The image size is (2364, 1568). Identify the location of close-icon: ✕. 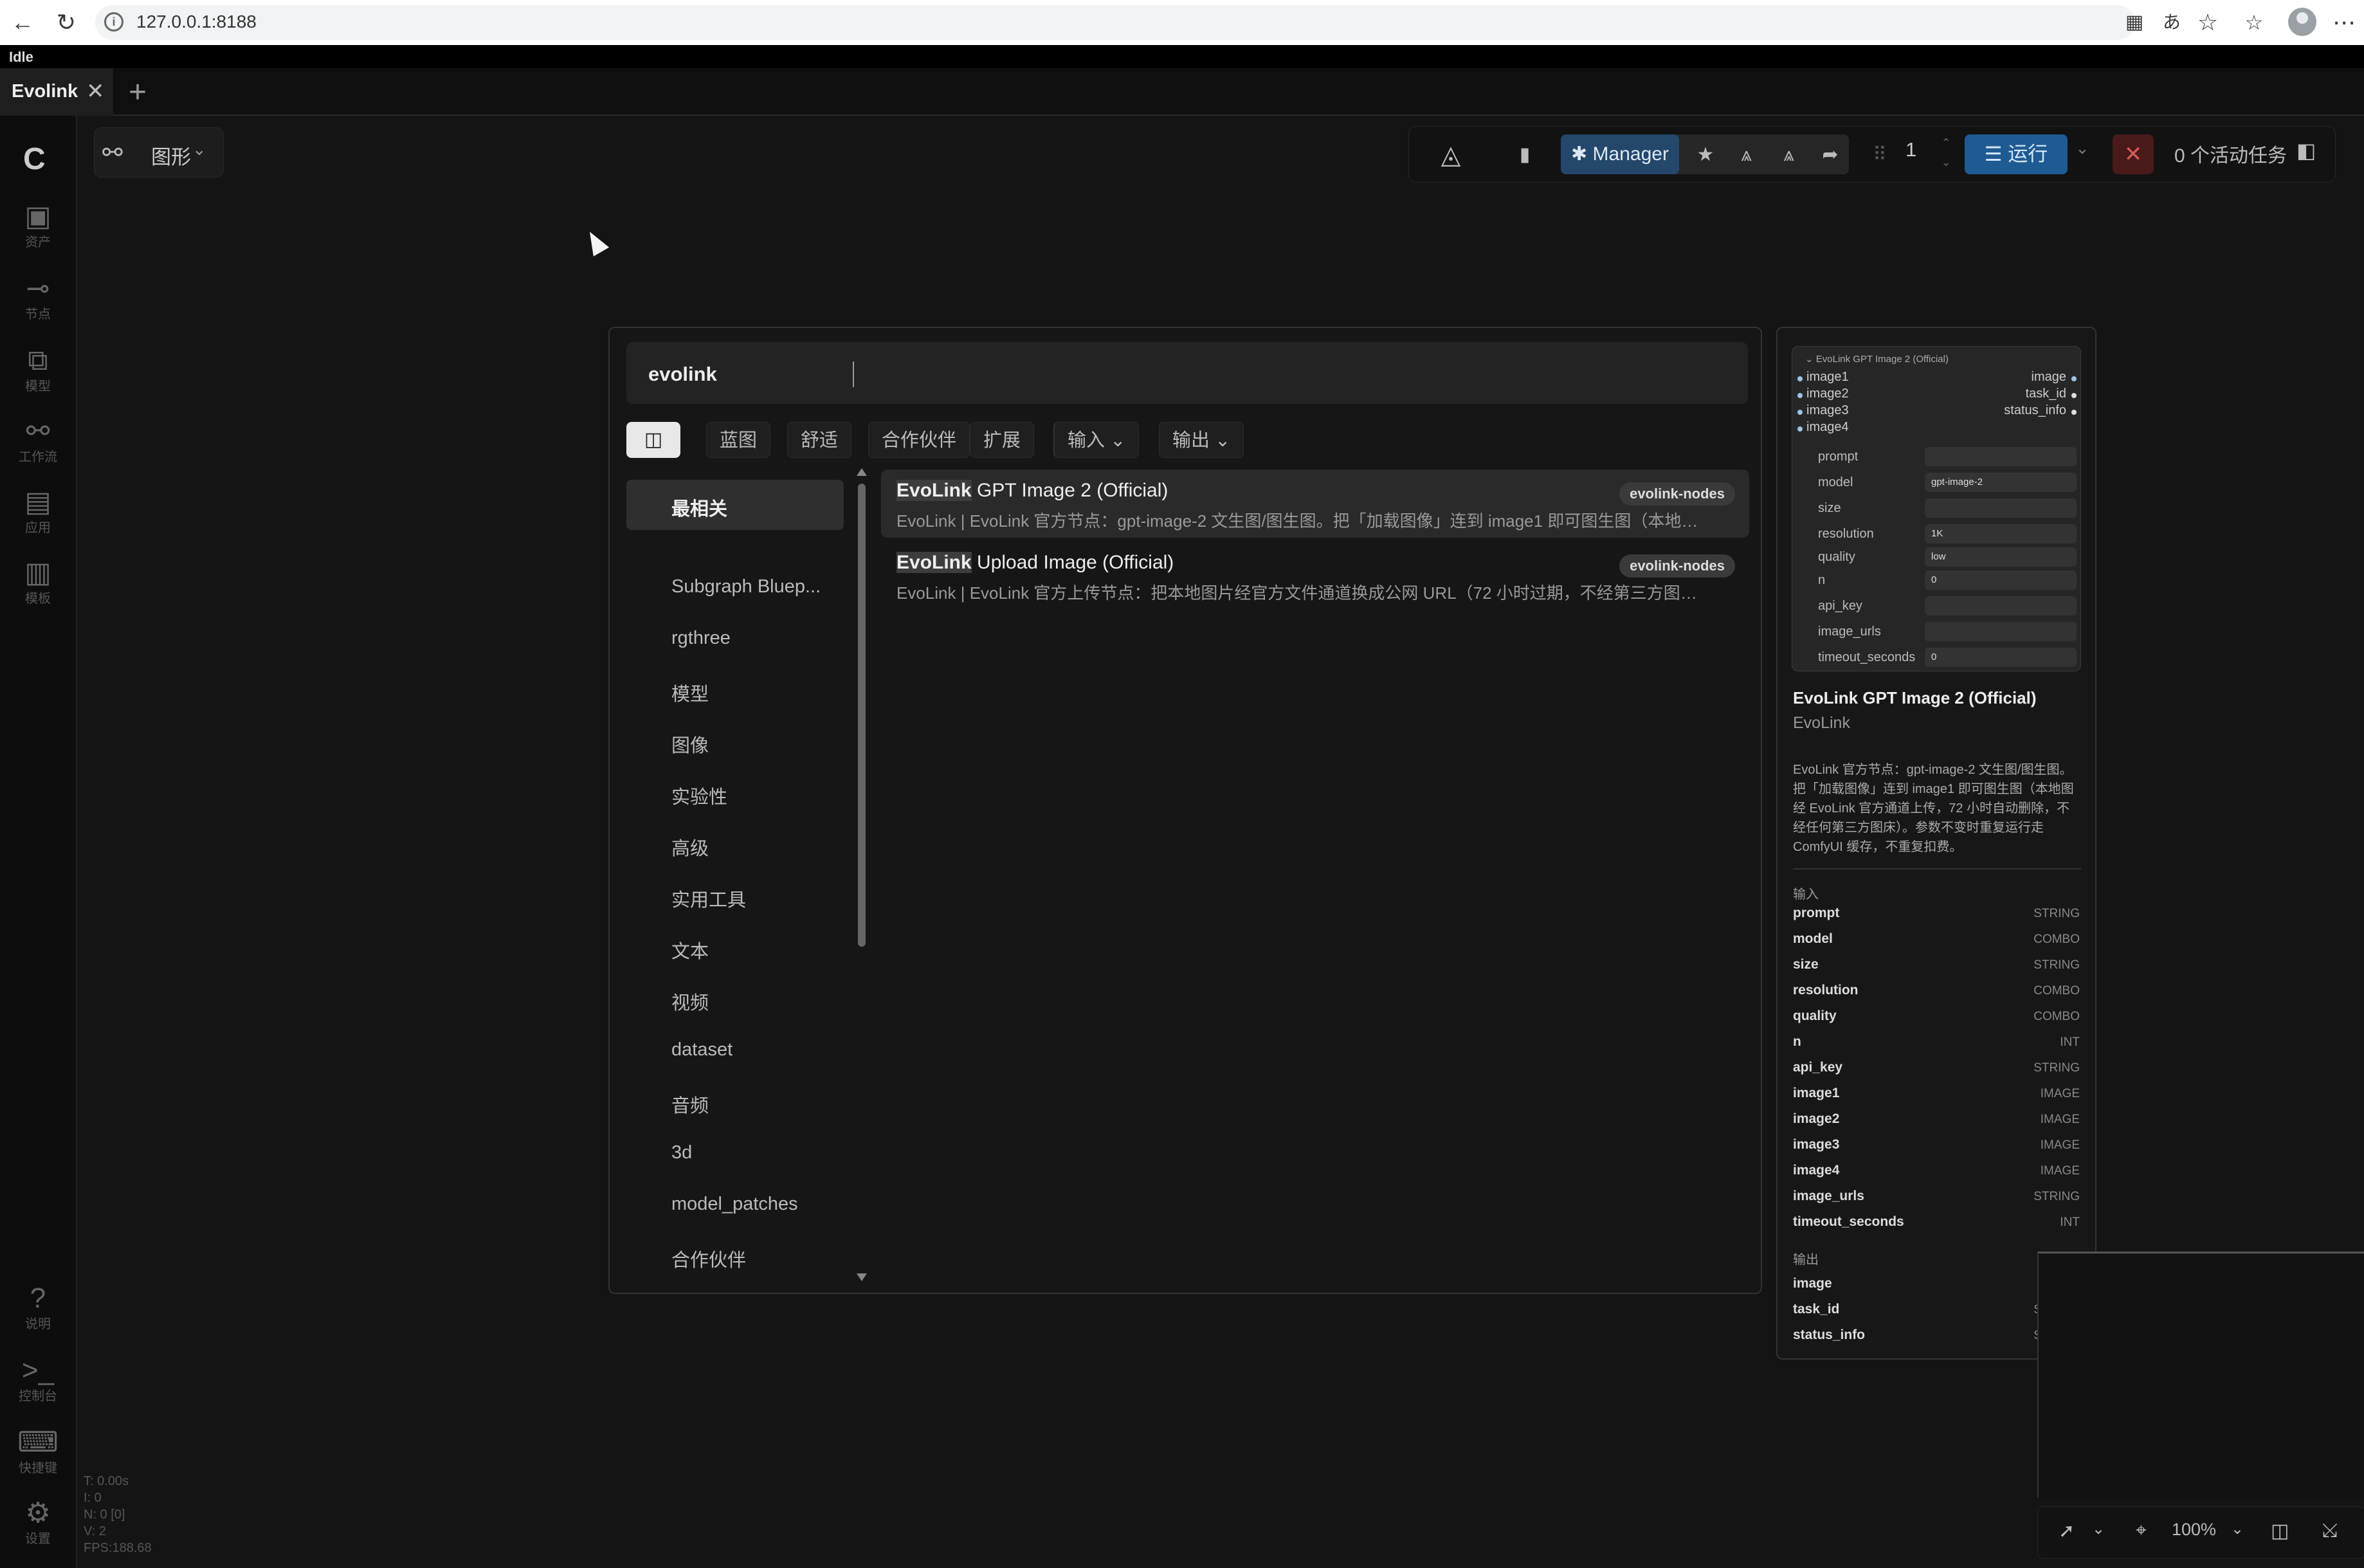
(96, 91).